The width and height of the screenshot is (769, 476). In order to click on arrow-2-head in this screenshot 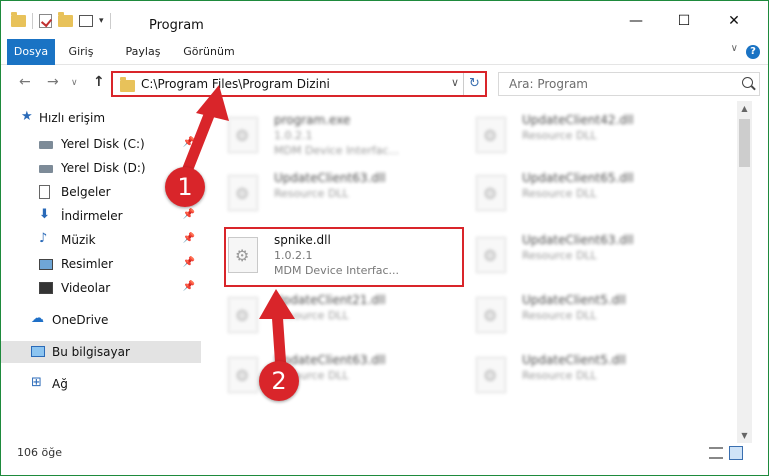, I will do `click(277, 304)`.